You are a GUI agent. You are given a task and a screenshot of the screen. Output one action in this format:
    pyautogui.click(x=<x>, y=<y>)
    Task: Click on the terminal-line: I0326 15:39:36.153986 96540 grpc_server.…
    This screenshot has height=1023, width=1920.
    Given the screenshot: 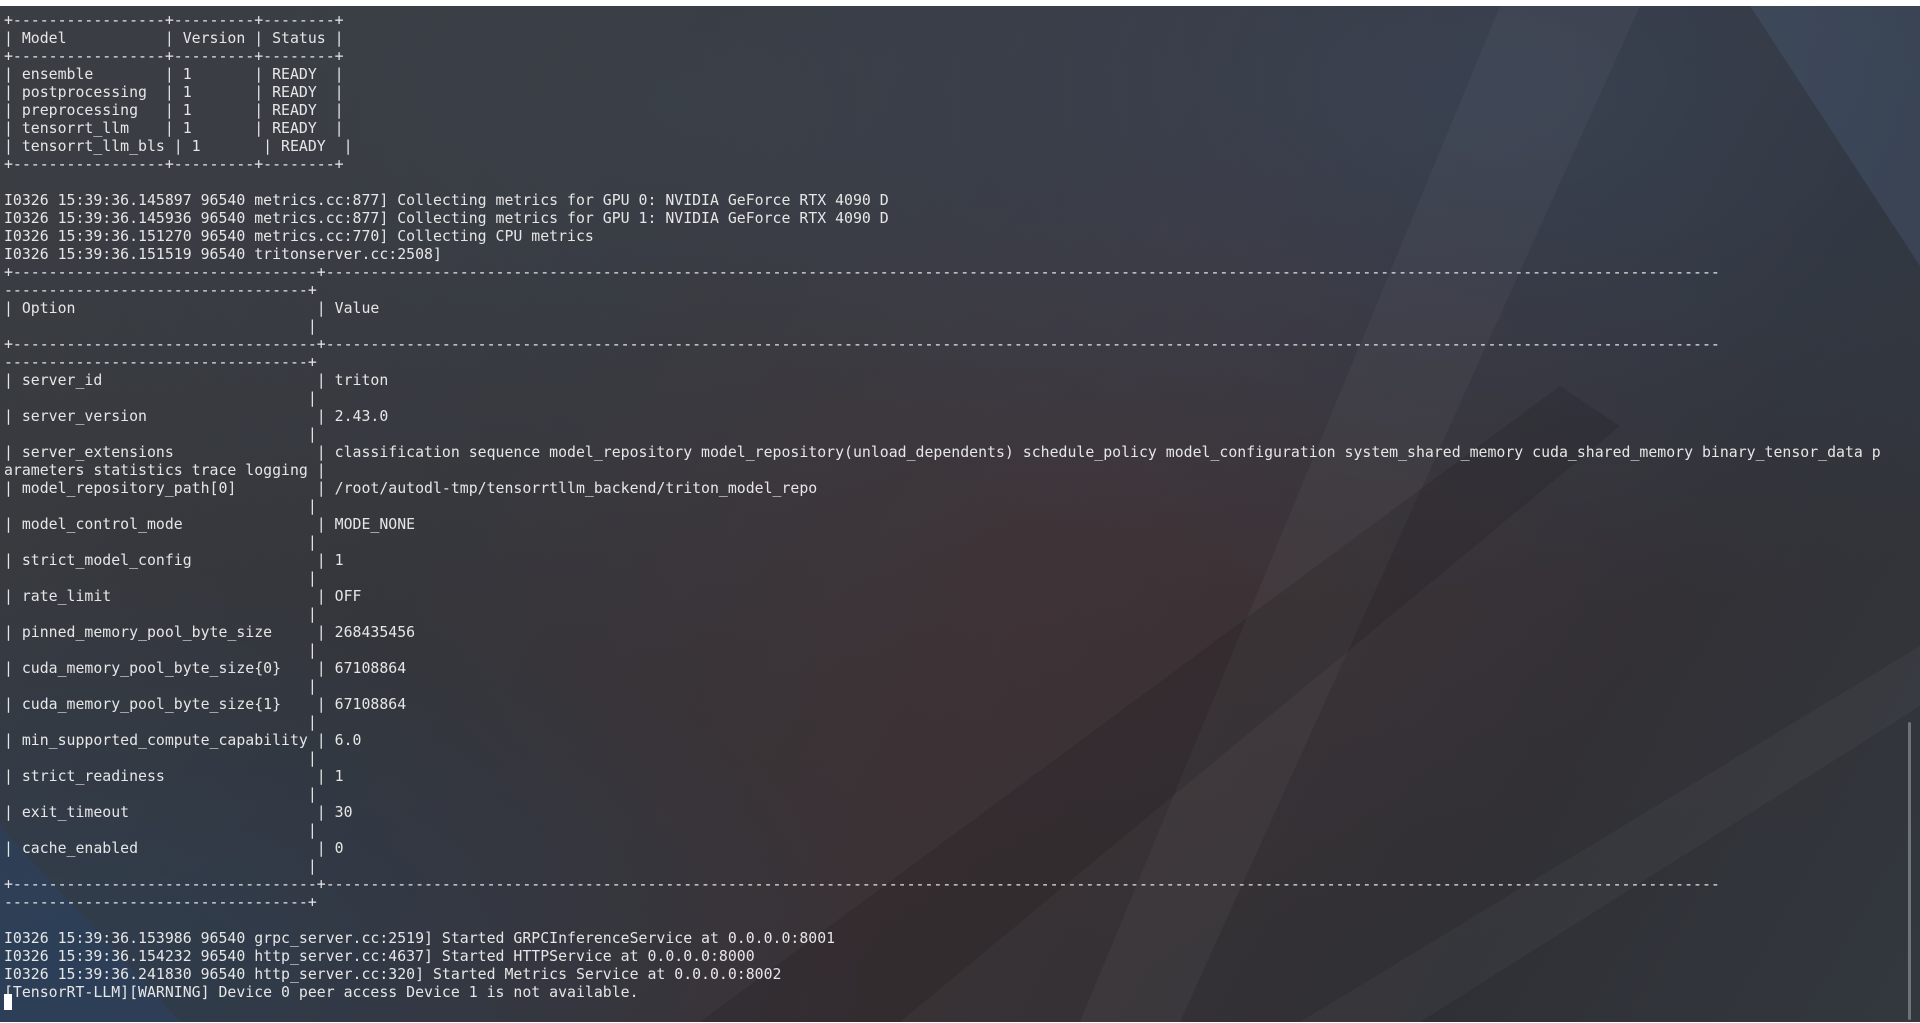 What is the action you would take?
    pyautogui.click(x=420, y=938)
    